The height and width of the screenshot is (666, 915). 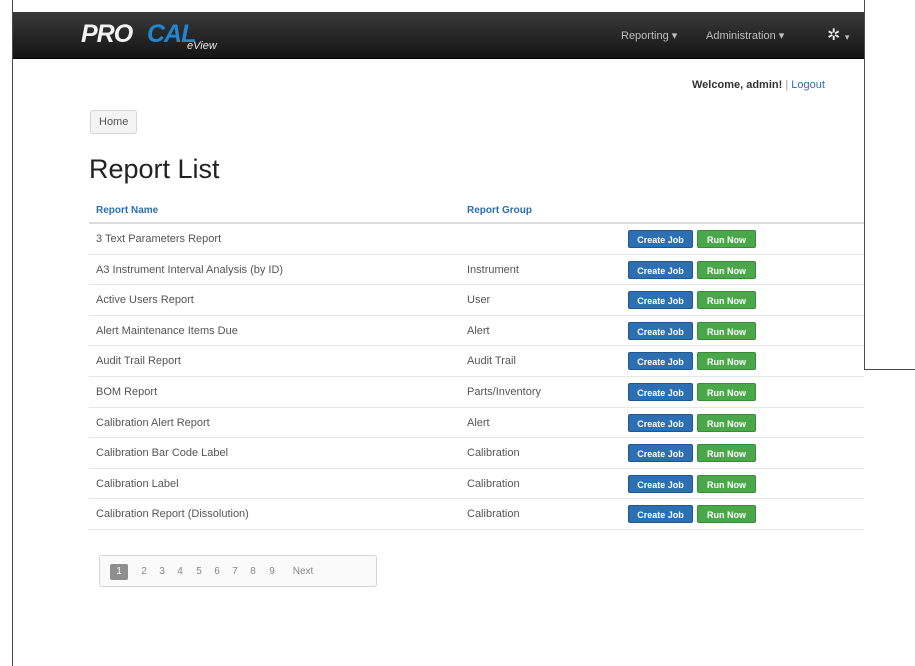 I want to click on pagination: 1 2 3 4 5 6 7 8 9 Next, so click(x=238, y=571).